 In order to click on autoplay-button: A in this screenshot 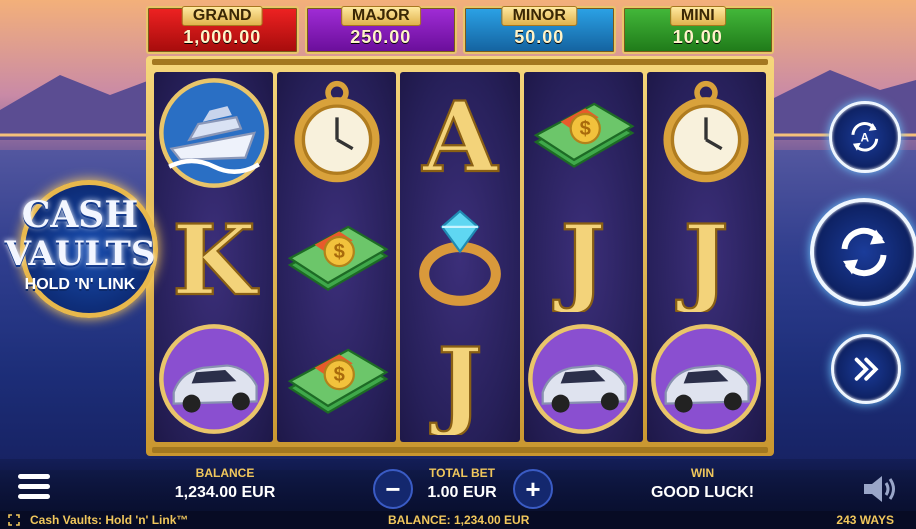, I will do `click(865, 137)`.